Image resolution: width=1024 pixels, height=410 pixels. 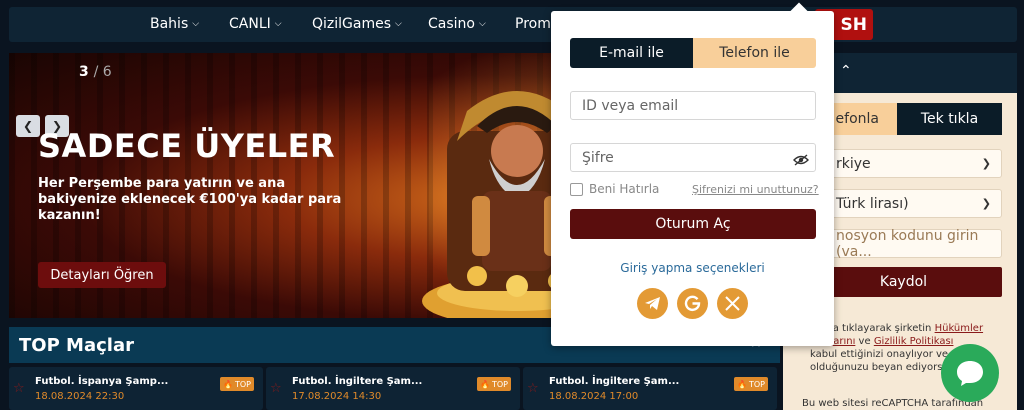 I want to click on remember-label: Beni Hatırla, so click(x=624, y=189).